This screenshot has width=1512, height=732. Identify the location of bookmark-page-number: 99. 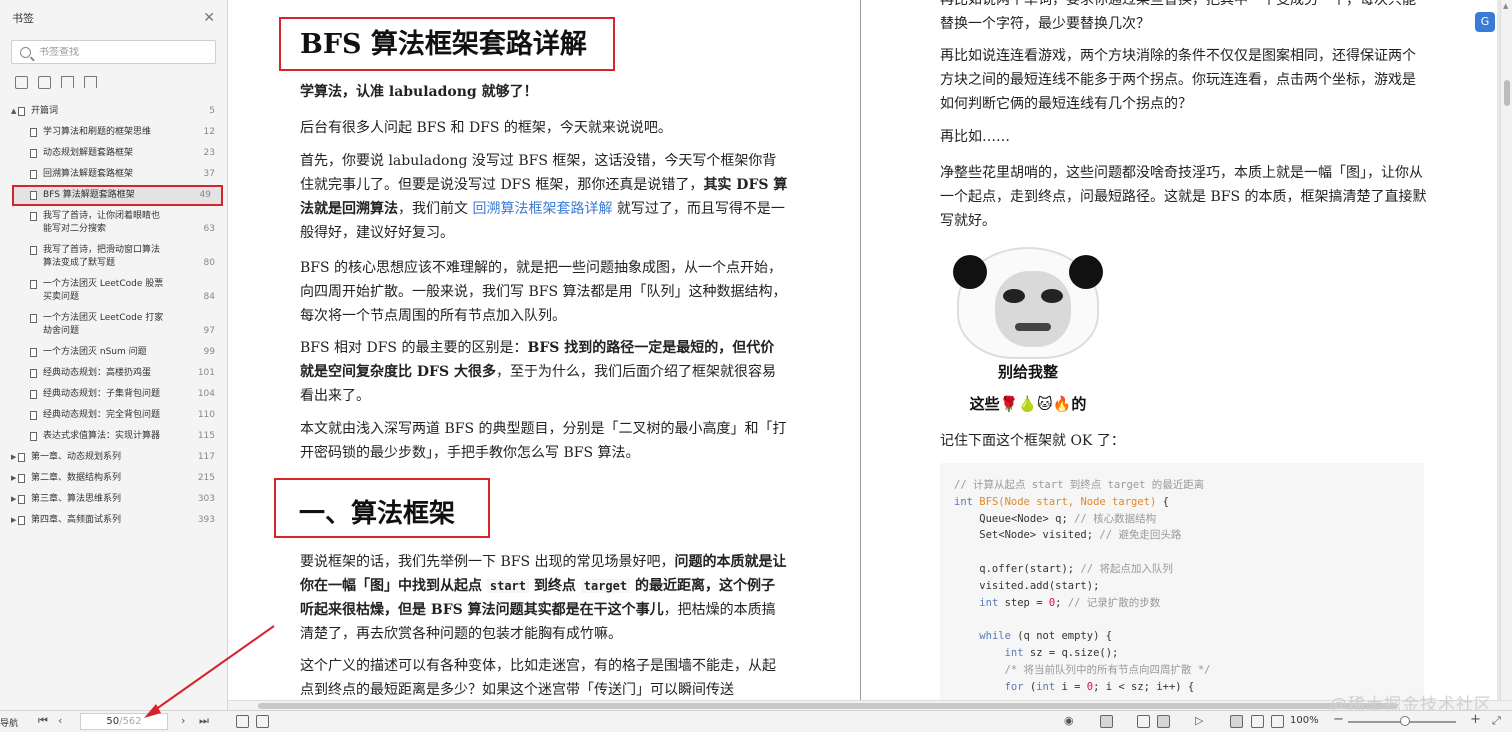
(209, 352).